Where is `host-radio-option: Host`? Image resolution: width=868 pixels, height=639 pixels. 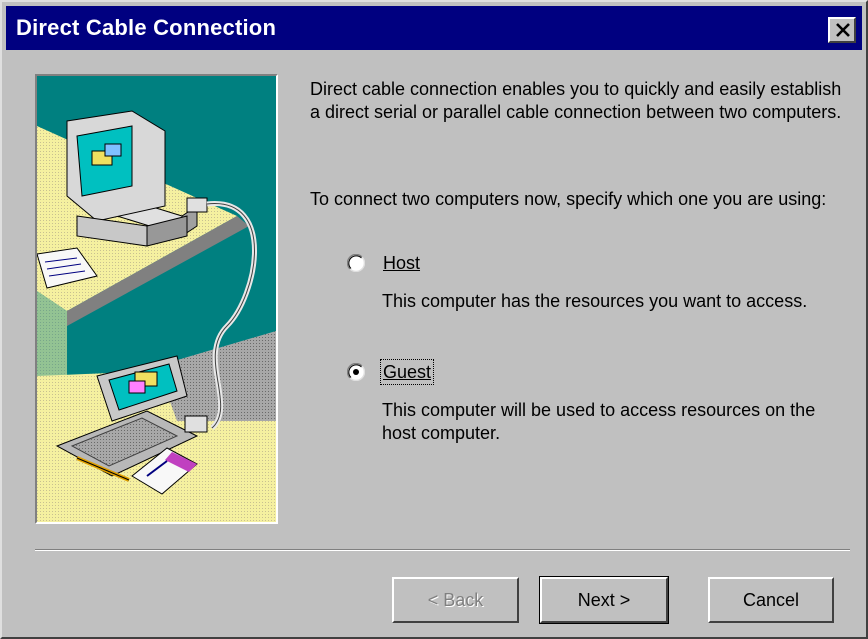 host-radio-option: Host is located at coordinates (497, 263).